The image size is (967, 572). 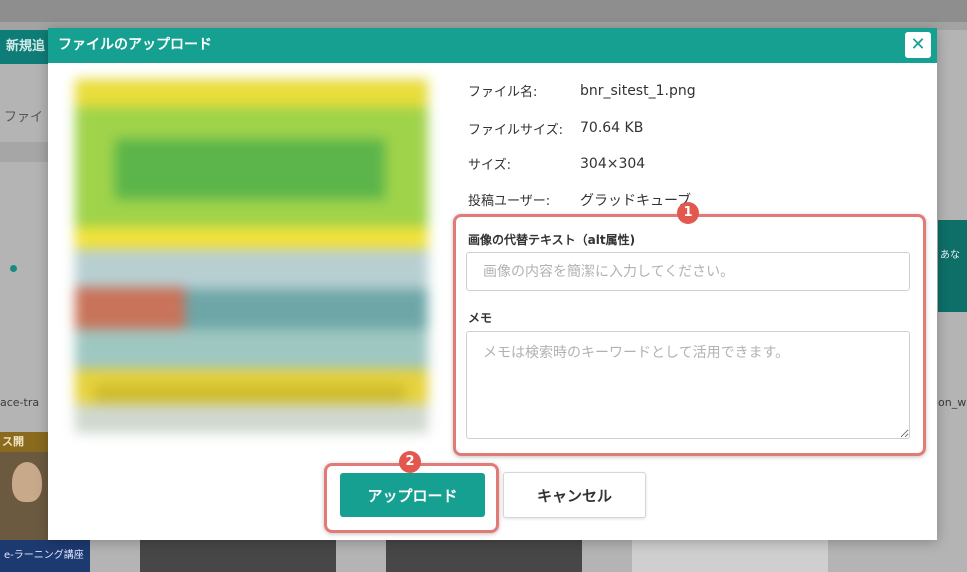 I want to click on close-button: ✕, so click(x=918, y=45).